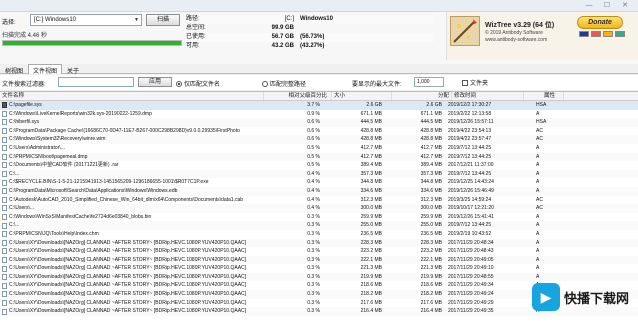 This screenshot has width=638, height=326. I want to click on size-cell: 444.5 MB, so click(371, 122).